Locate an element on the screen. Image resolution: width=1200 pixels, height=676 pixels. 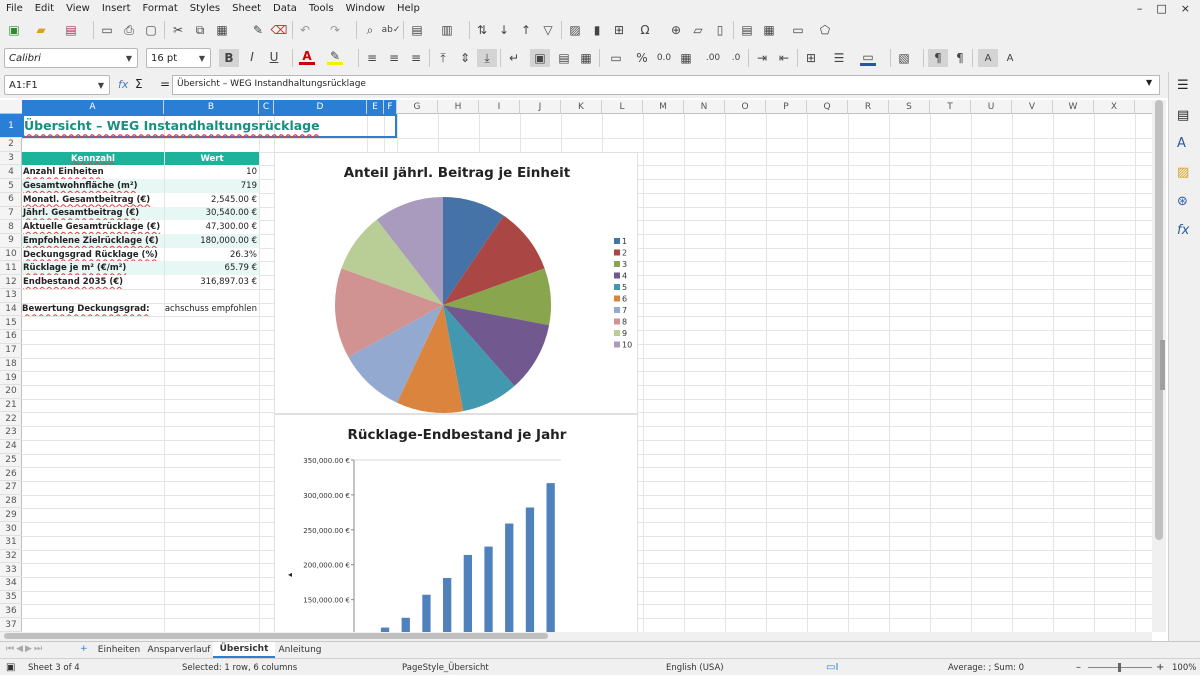
save-icon: ▤ is located at coordinates (71, 30).